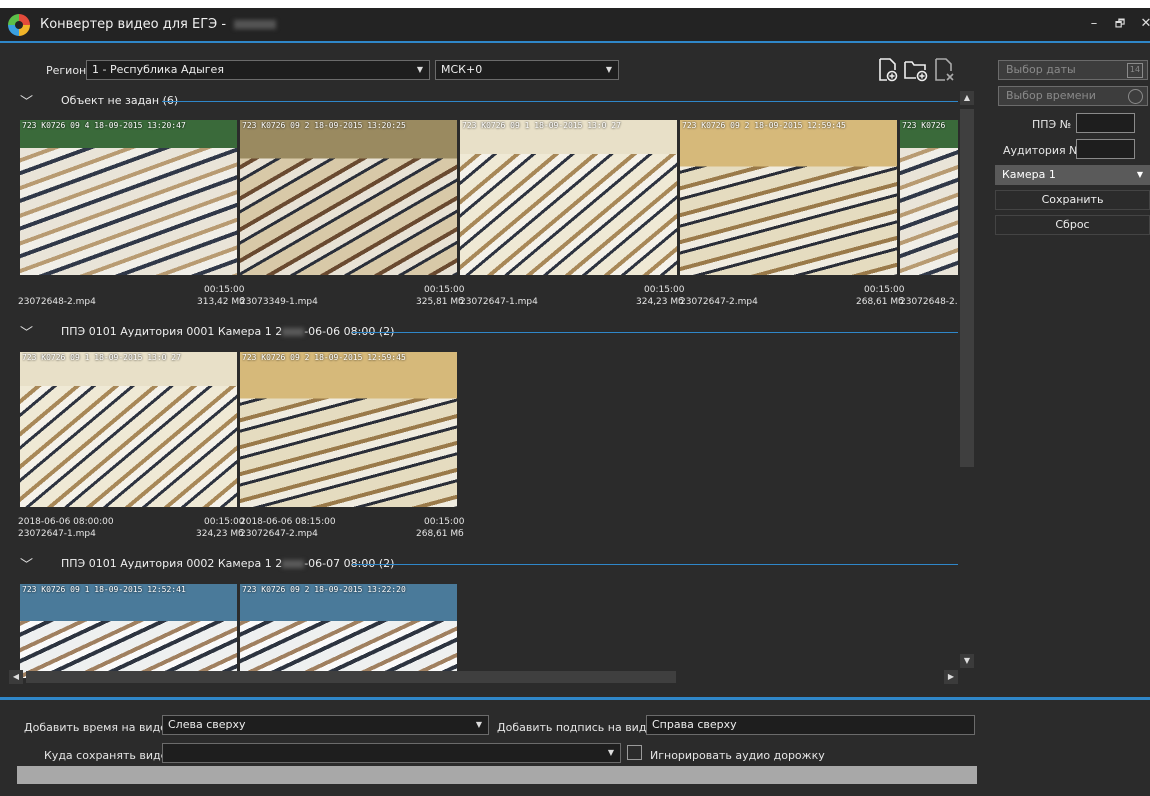 The width and height of the screenshot is (1150, 796). Describe the element at coordinates (1135, 96) in the screenshot. I see `clock-icon` at that location.